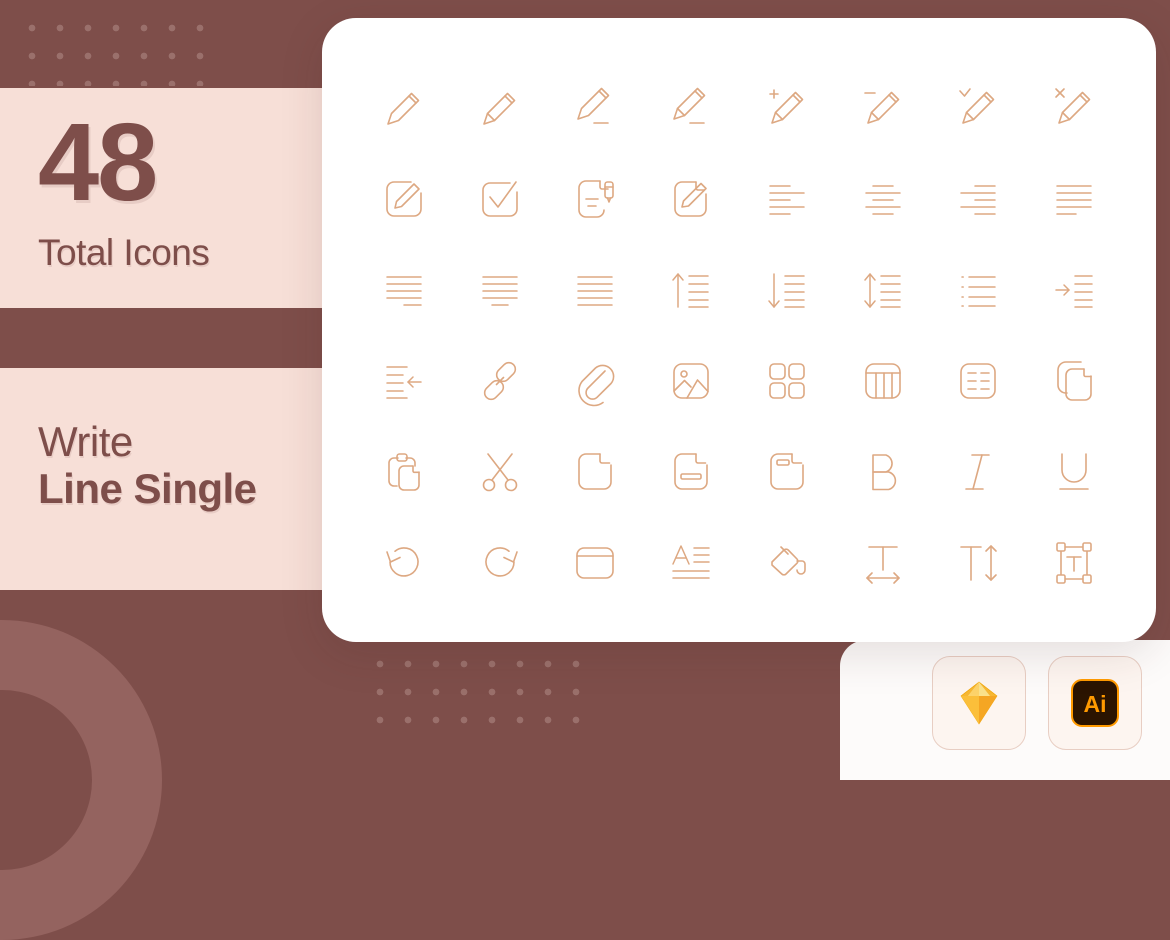 Image resolution: width=1170 pixels, height=940 pixels. I want to click on text-lines-full-icon, so click(595, 290).